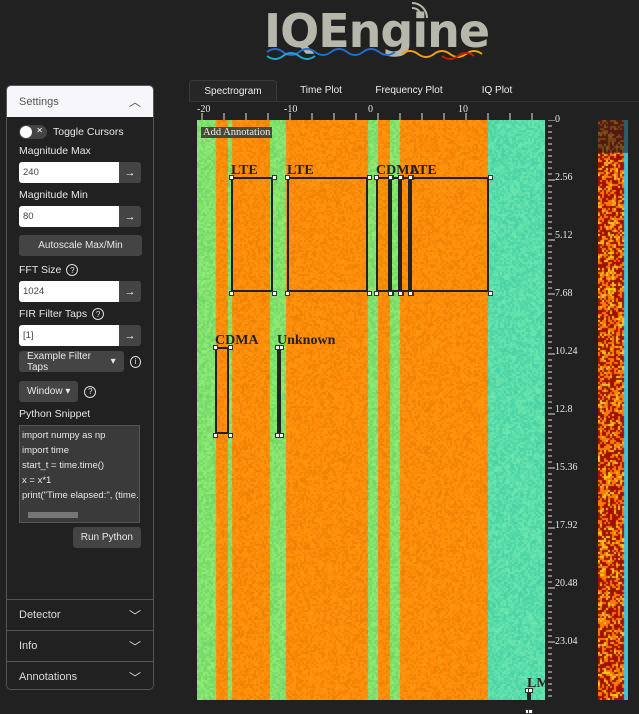 Image resolution: width=639 pixels, height=714 pixels. What do you see at coordinates (497, 90) in the screenshot?
I see `tab-iq-plot: IQ Plot` at bounding box center [497, 90].